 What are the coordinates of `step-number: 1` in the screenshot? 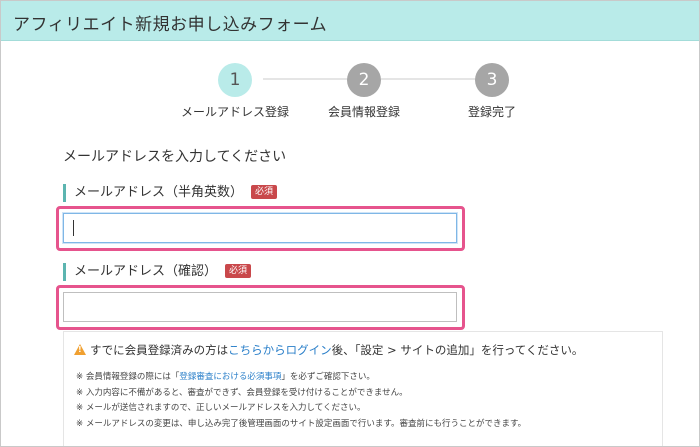 It's located at (235, 80).